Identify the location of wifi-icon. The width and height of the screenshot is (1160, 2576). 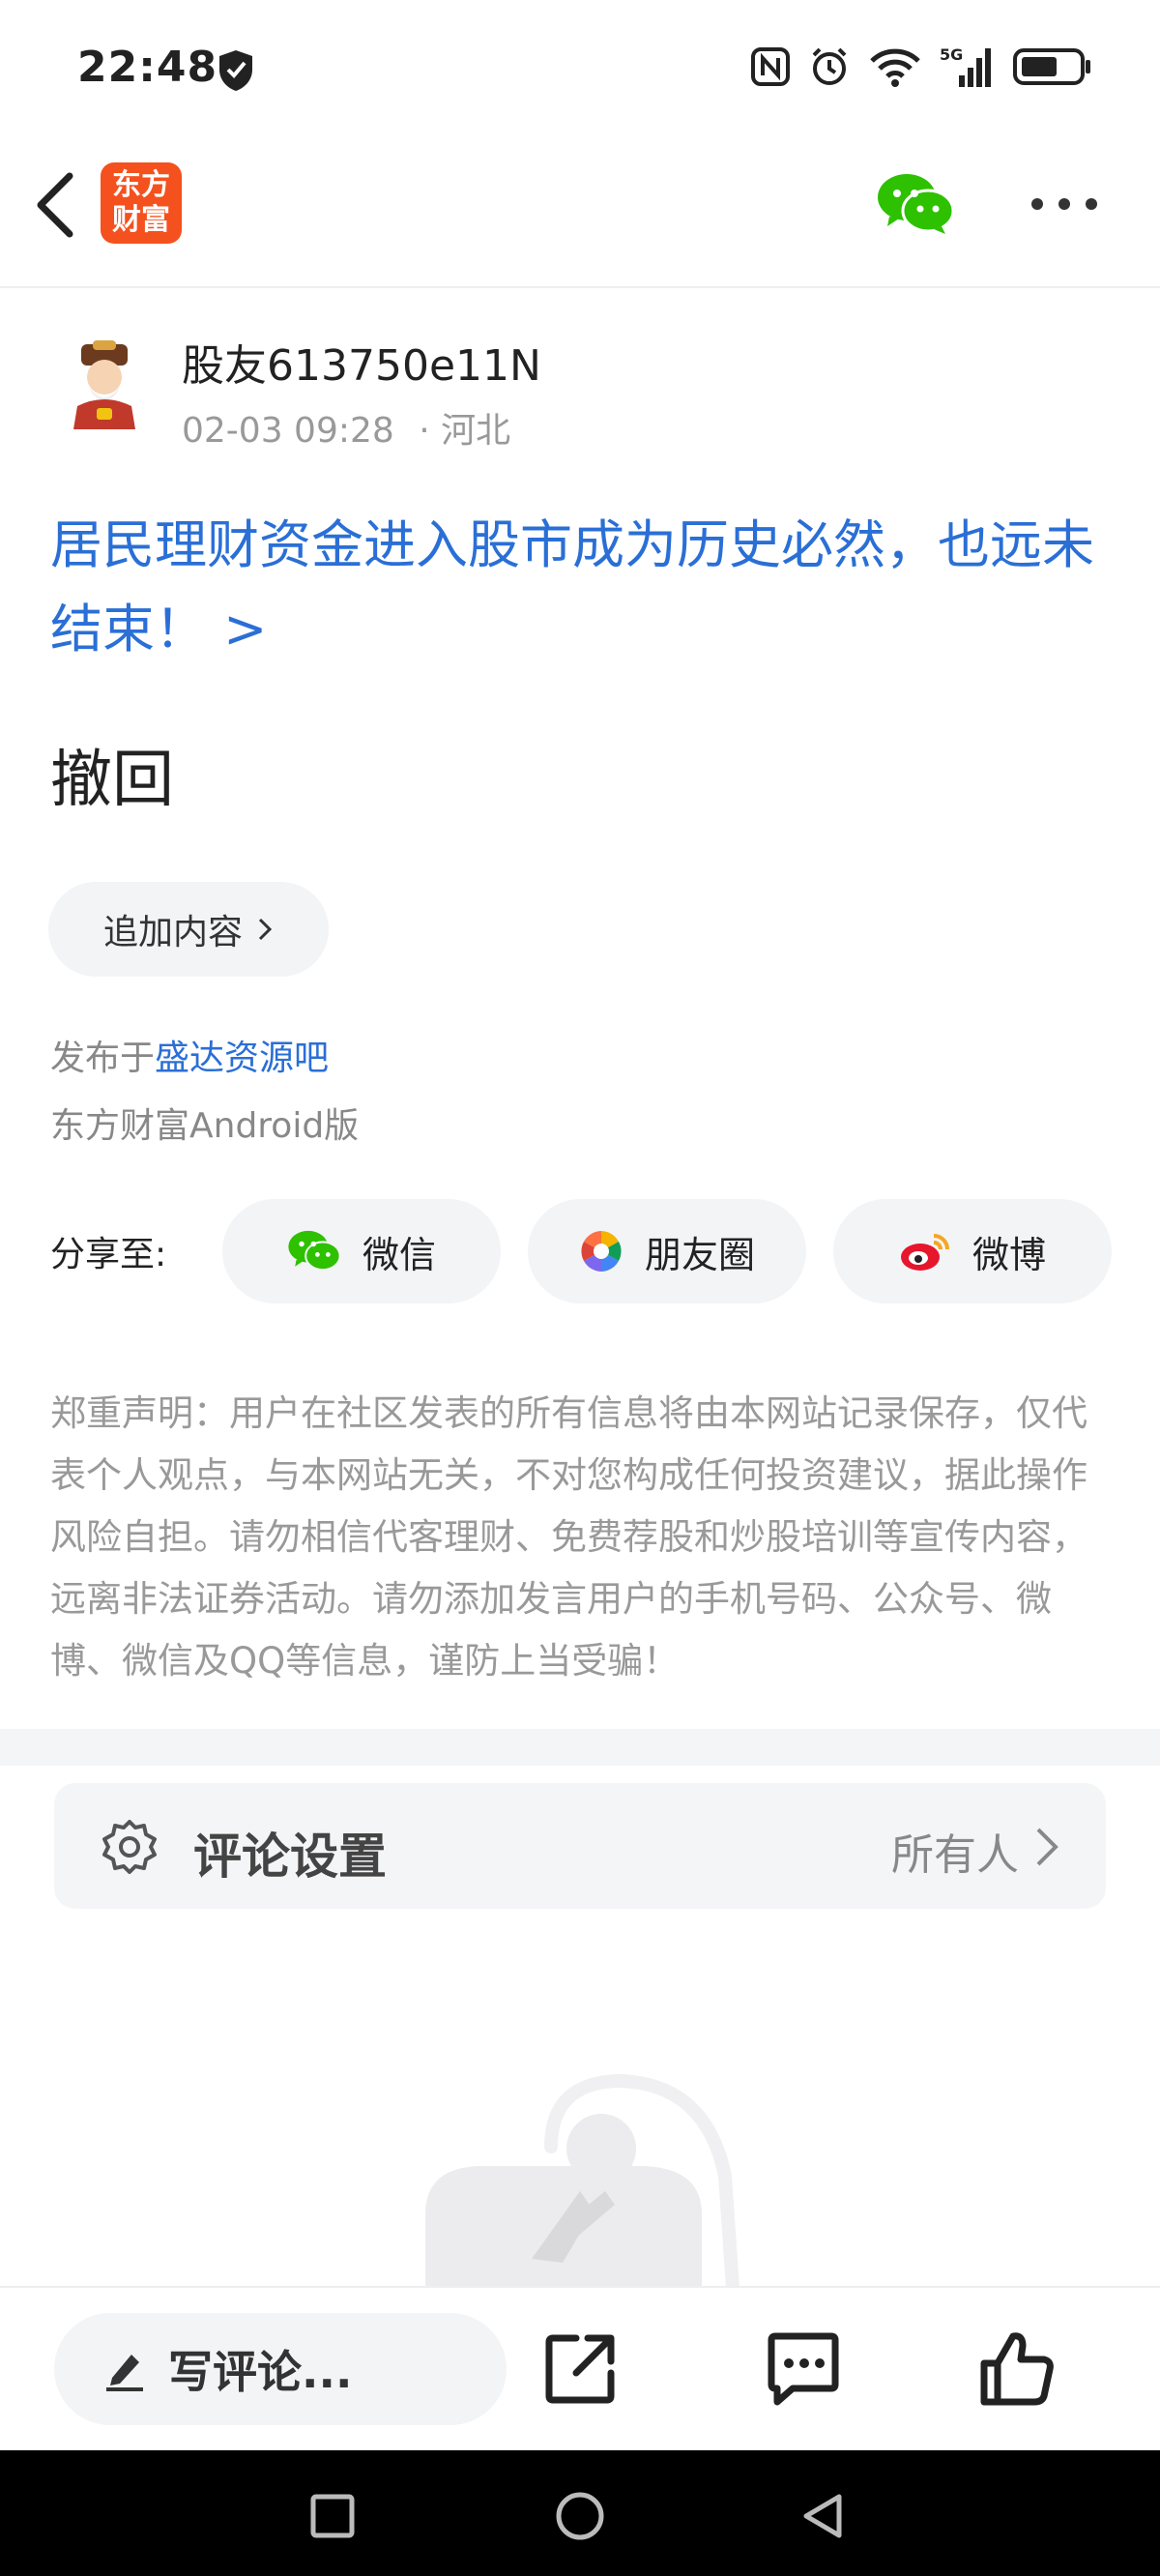
(895, 67).